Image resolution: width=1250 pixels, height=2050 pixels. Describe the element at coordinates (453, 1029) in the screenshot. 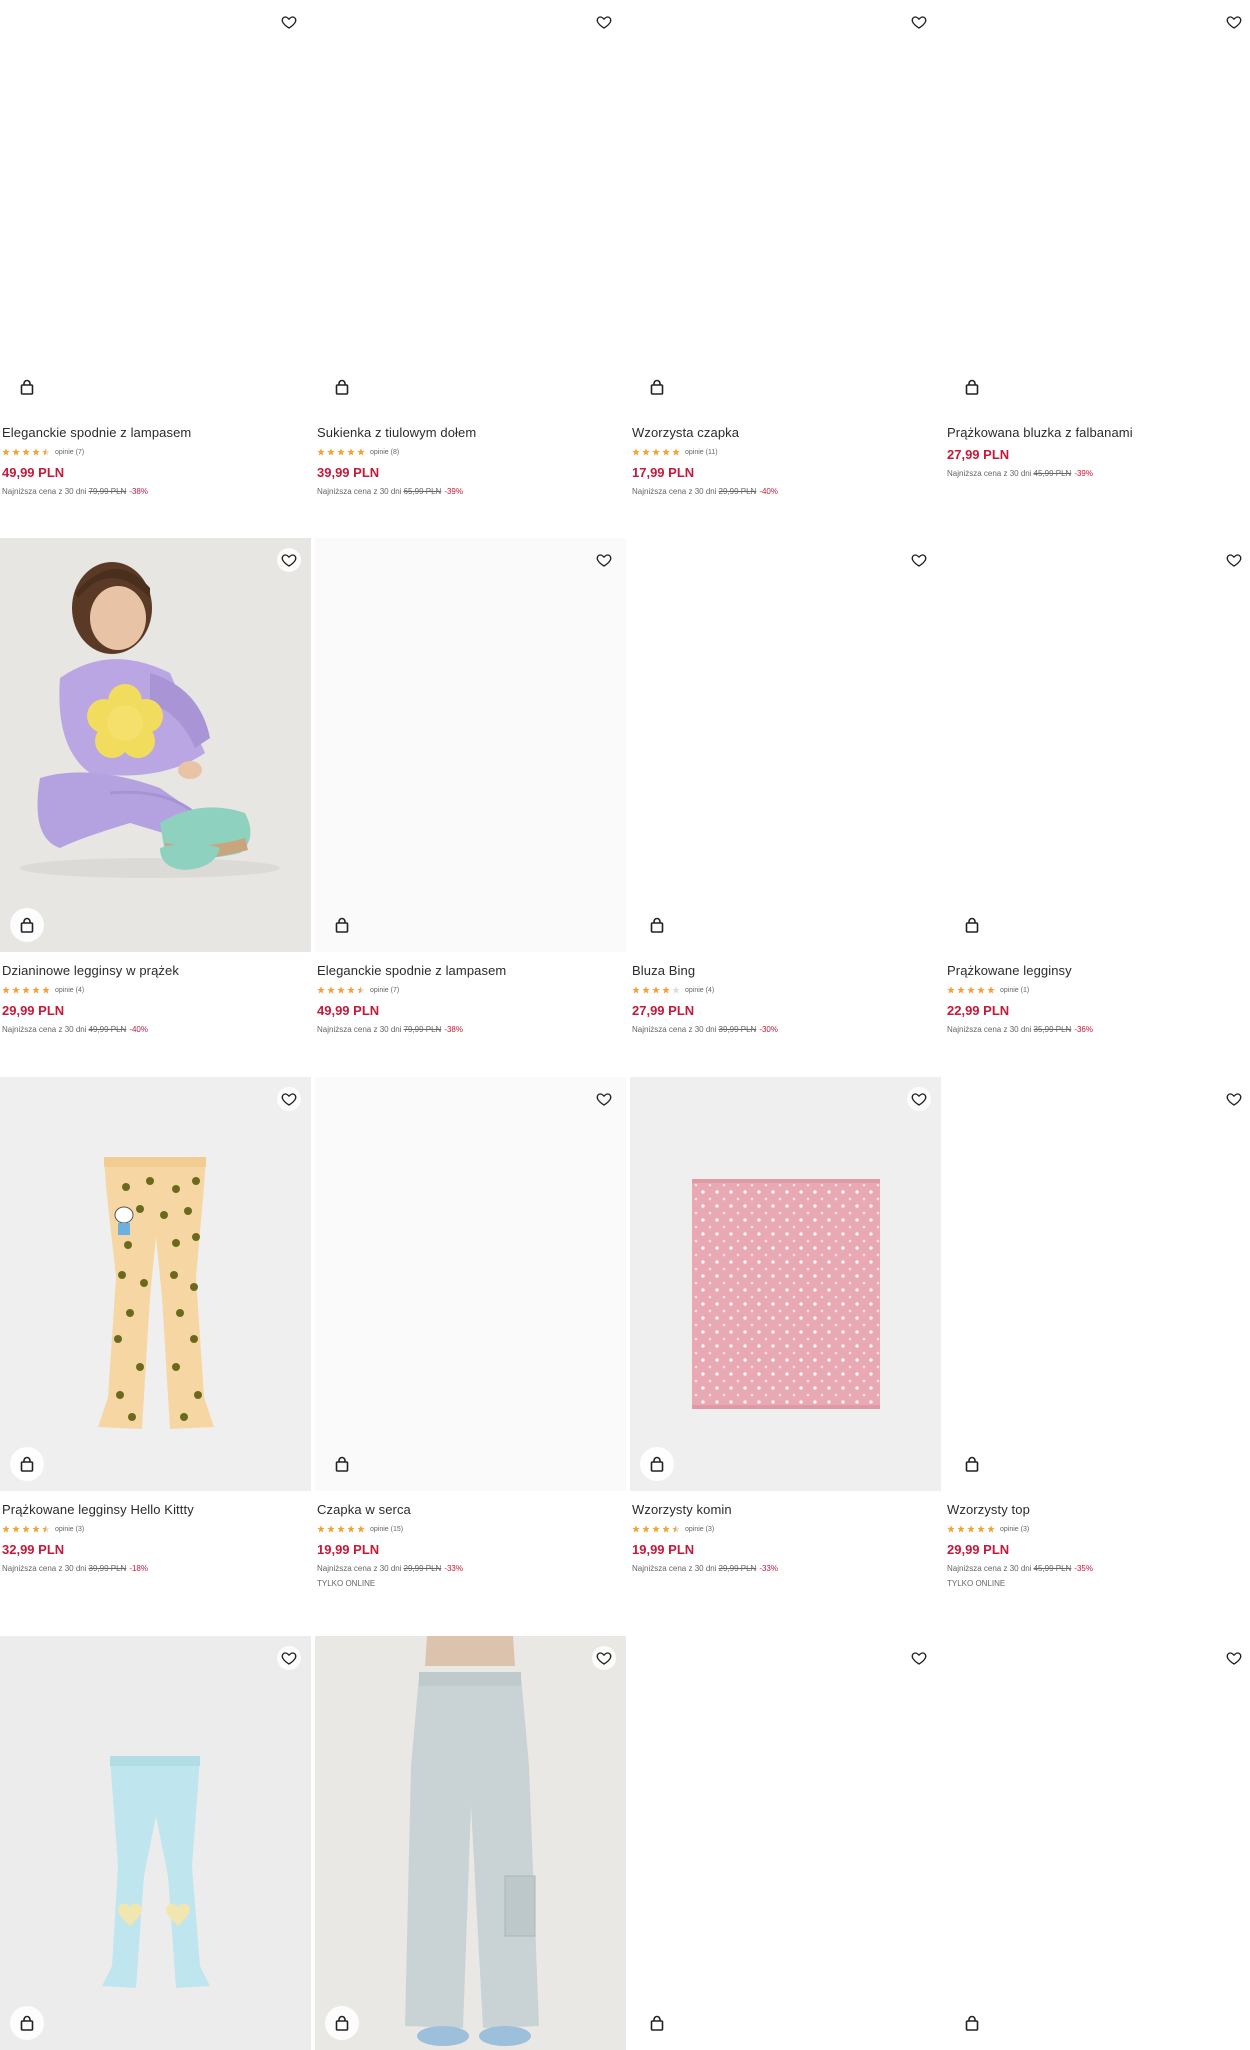

I see `discount-badge: -38%` at that location.